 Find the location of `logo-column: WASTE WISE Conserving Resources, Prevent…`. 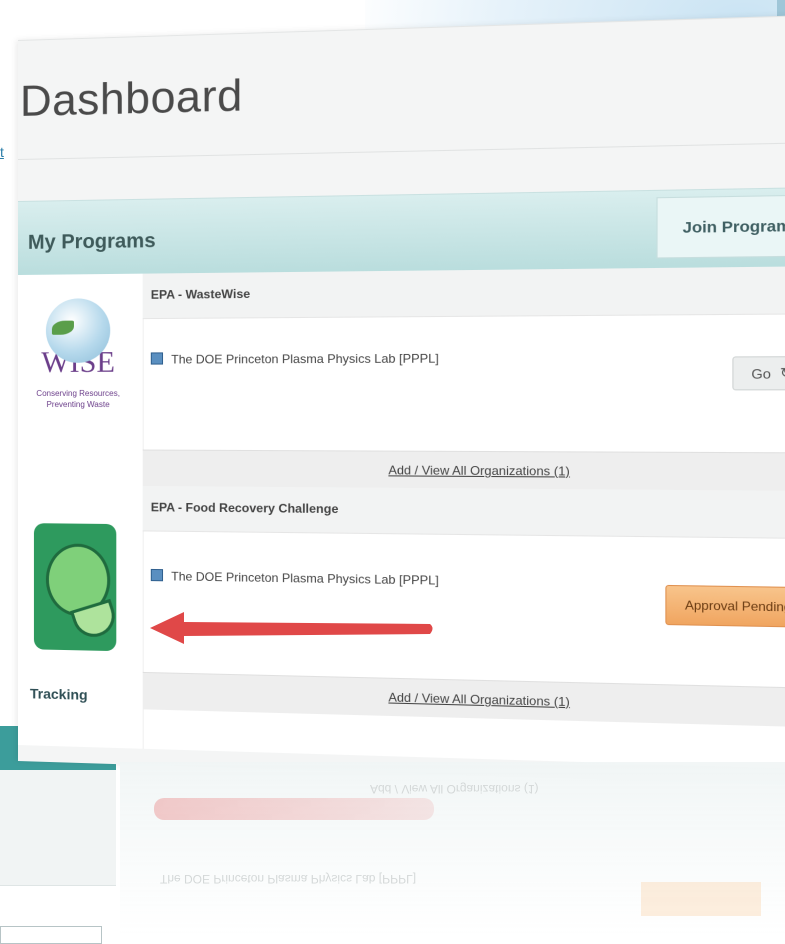

logo-column: WASTE WISE Conserving Resources, Prevent… is located at coordinates (81, 511).